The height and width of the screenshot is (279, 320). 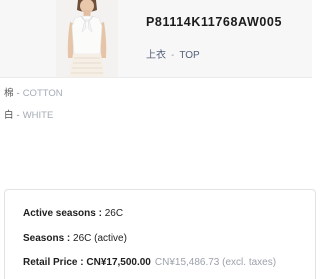 I want to click on attribute-value-en: COTTON, so click(x=42, y=93).